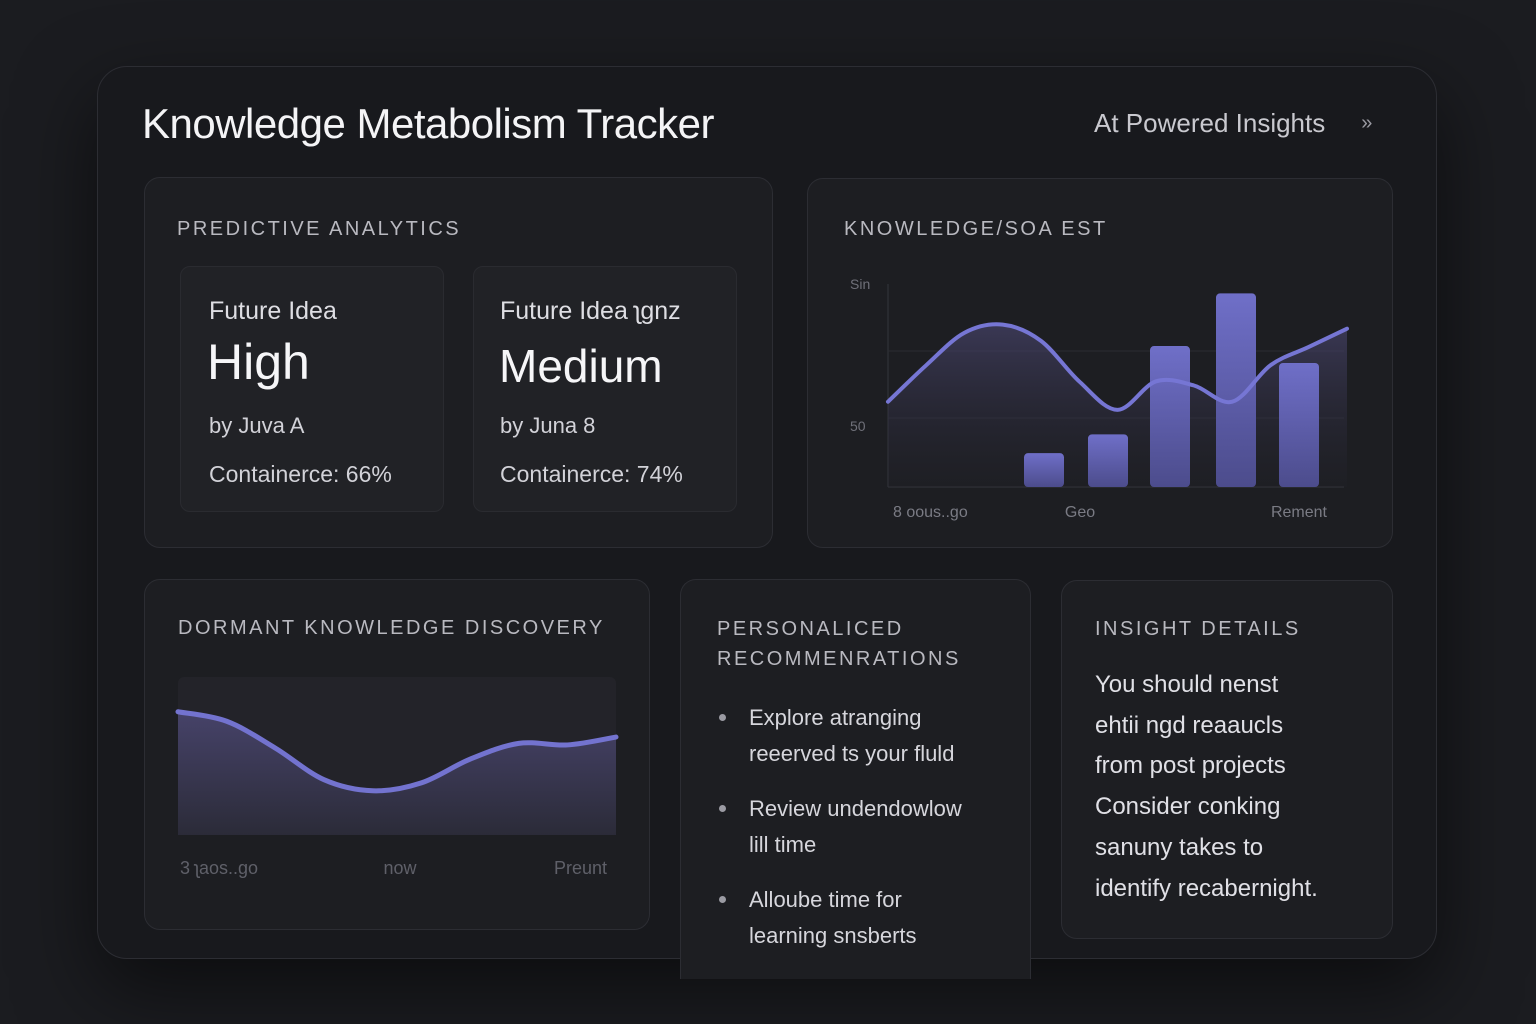  I want to click on prediction-confidence: Containerce: 74%, so click(591, 474).